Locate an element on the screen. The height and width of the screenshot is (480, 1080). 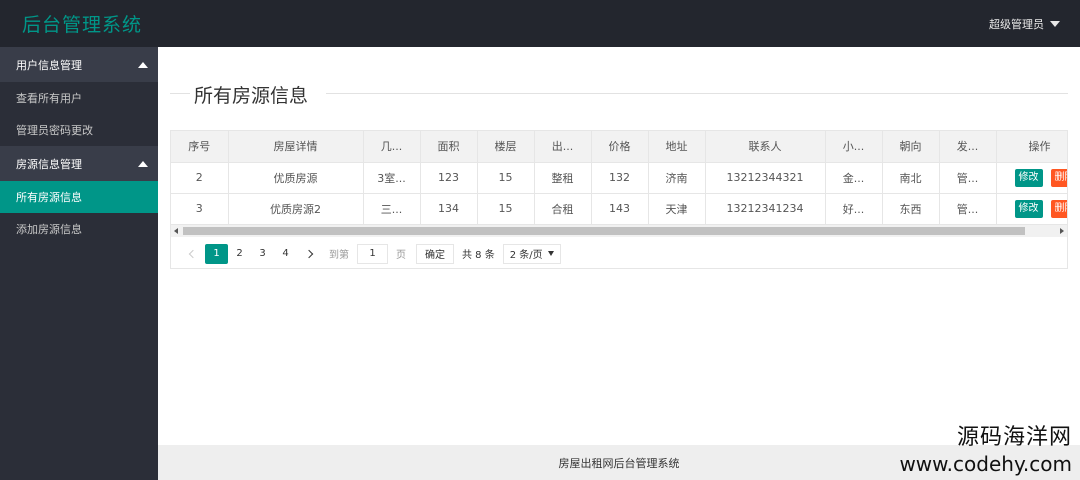
page-size-value: 2 条/页 is located at coordinates (526, 255).